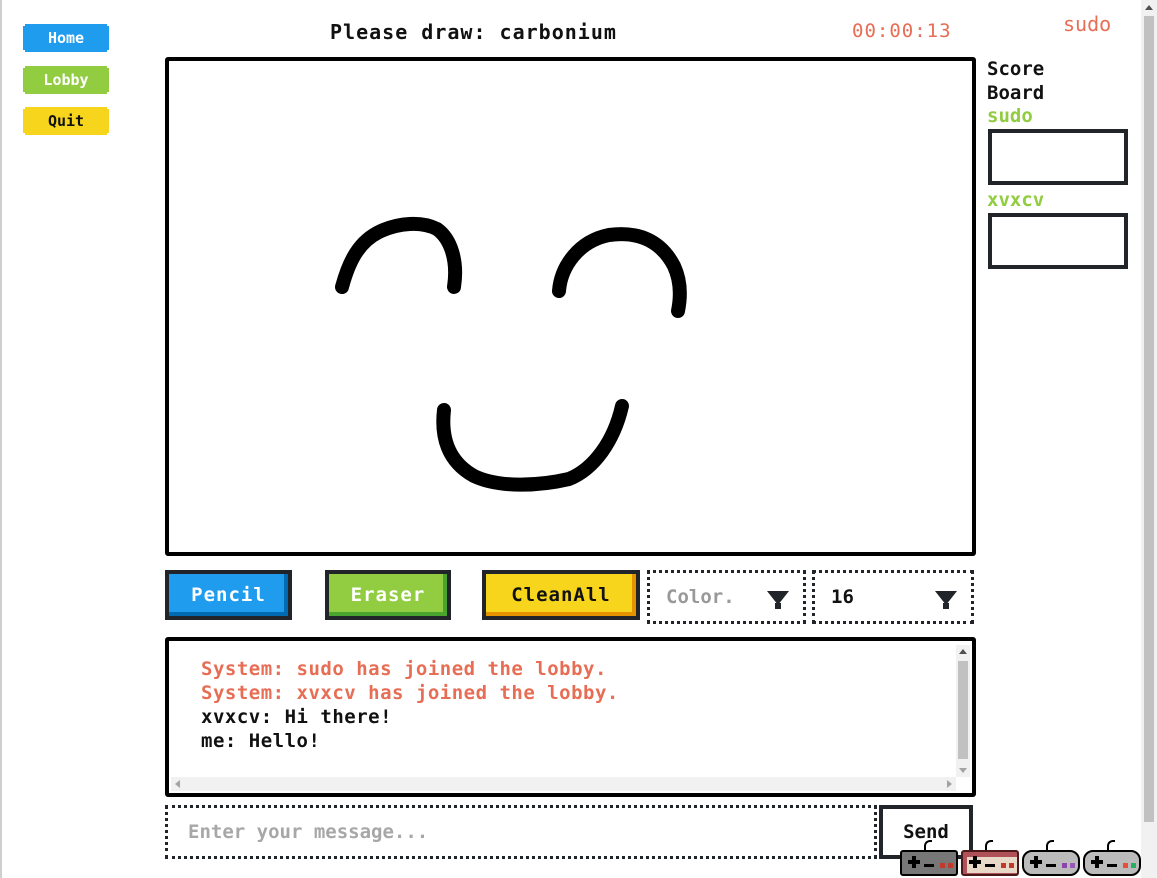  What do you see at coordinates (66, 38) in the screenshot?
I see `home-button: Home` at bounding box center [66, 38].